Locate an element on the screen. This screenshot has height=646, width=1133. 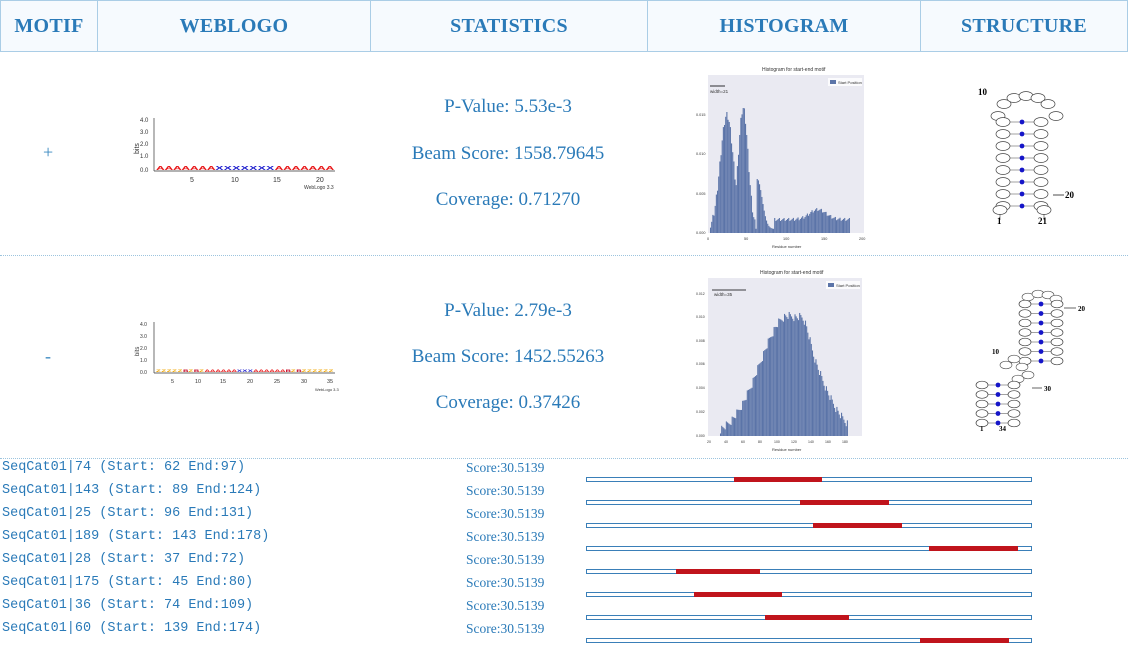
hist-xtick: 120 is located at coordinates (794, 442).